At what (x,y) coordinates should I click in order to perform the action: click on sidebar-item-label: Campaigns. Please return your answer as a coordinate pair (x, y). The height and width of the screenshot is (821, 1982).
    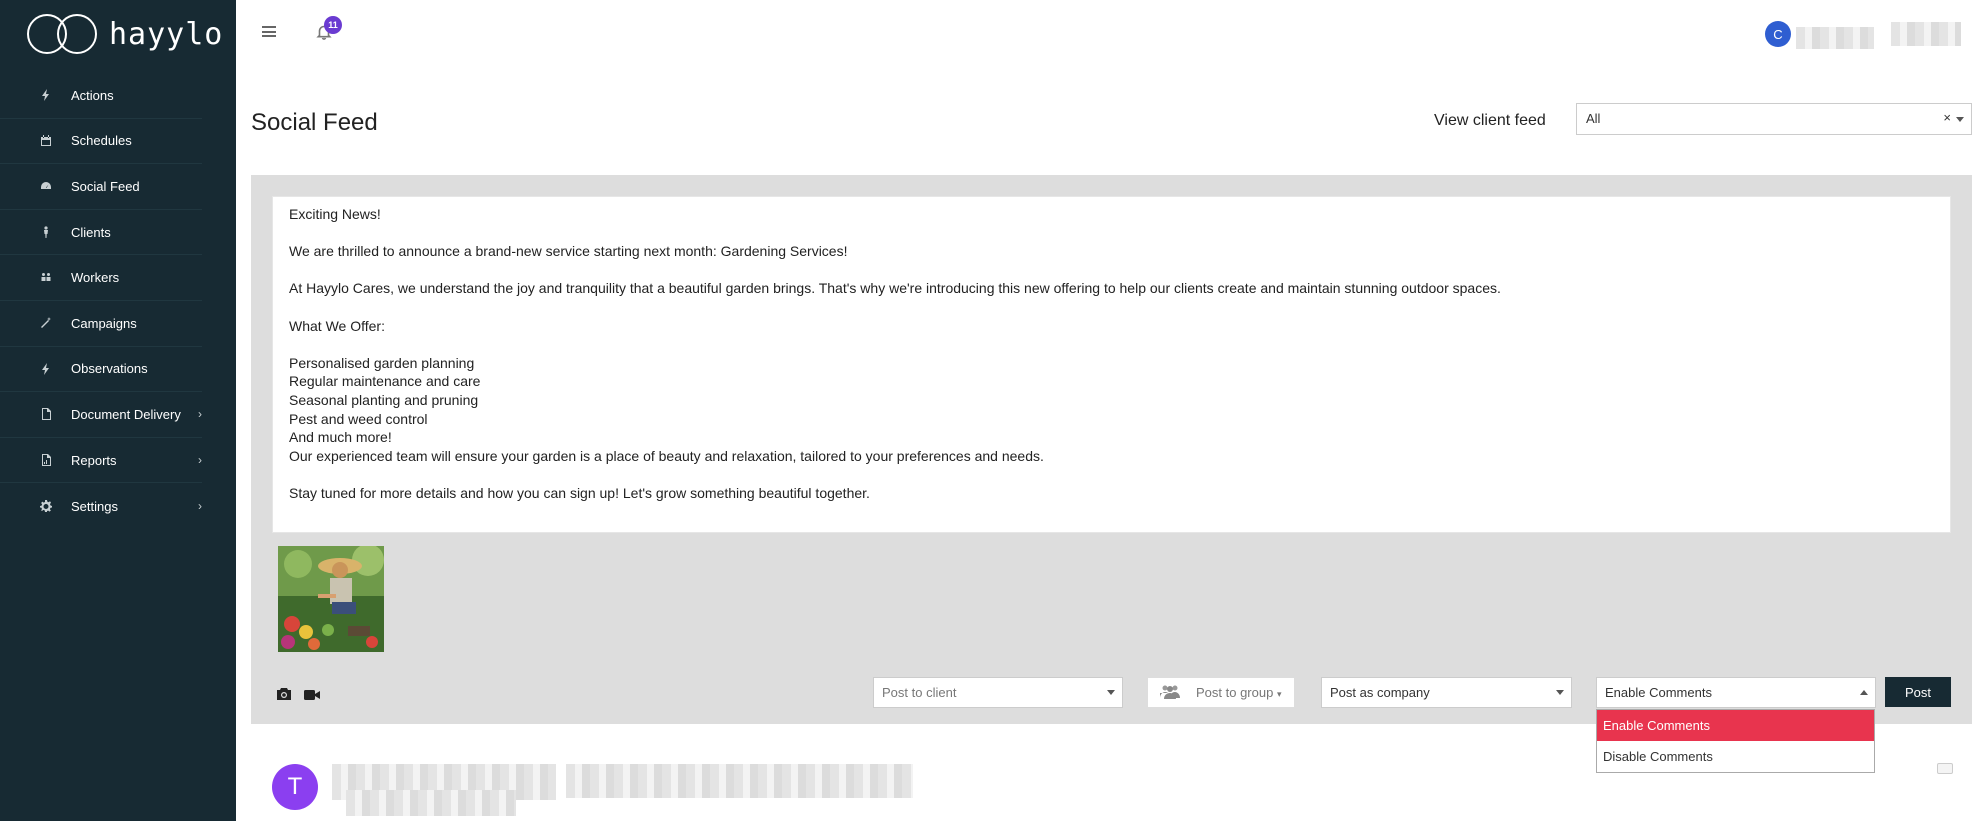
    Looking at the image, I should click on (104, 323).